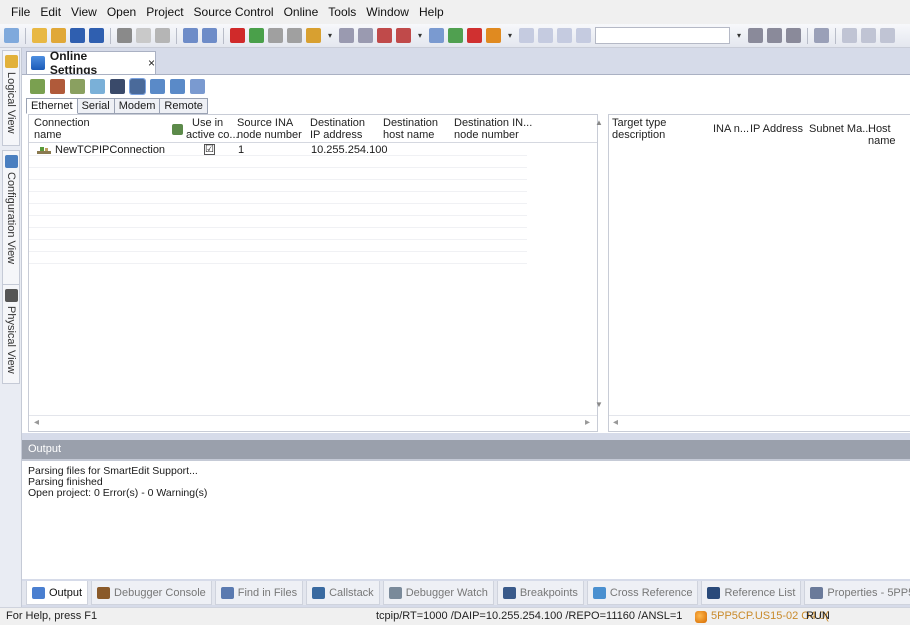 Image resolution: width=910 pixels, height=625 pixels. Describe the element at coordinates (313, 423) in the screenshot. I see `connections-horizontal-scrollbar: ◂ ▸` at that location.